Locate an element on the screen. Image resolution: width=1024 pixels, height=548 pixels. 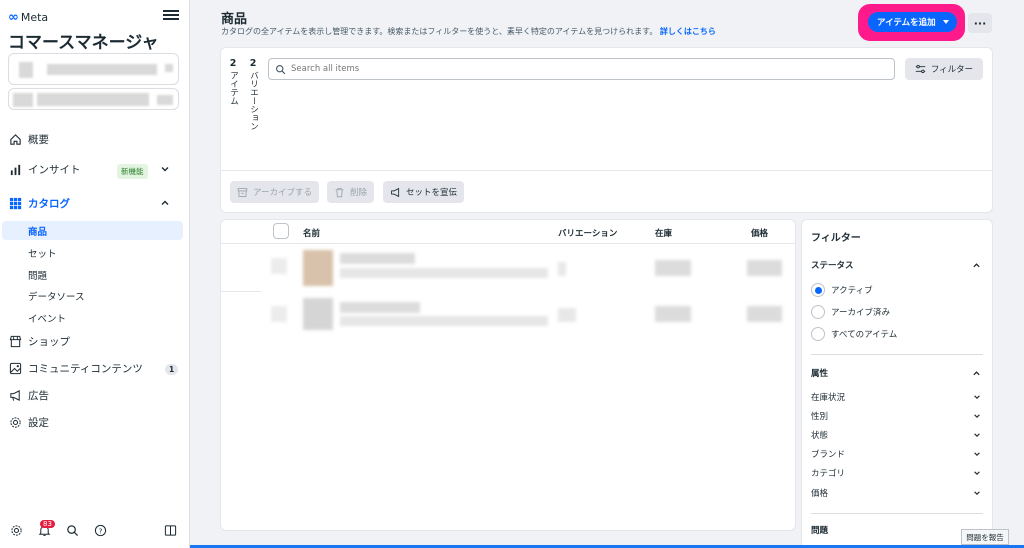
menu-icon is located at coordinates (171, 15).